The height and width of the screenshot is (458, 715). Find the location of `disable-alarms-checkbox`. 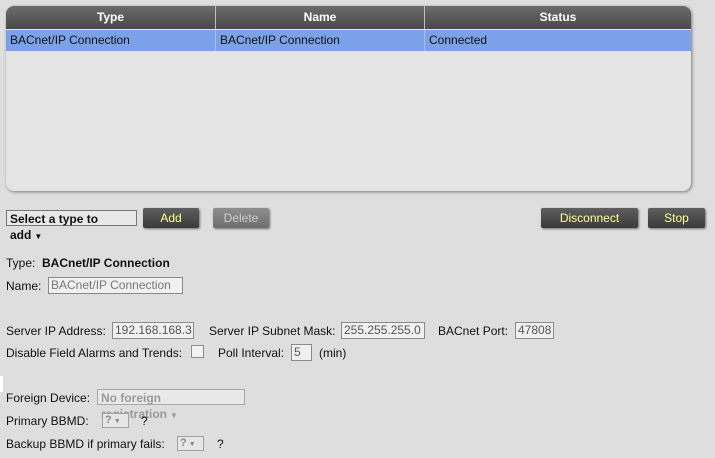

disable-alarms-checkbox is located at coordinates (197, 351).